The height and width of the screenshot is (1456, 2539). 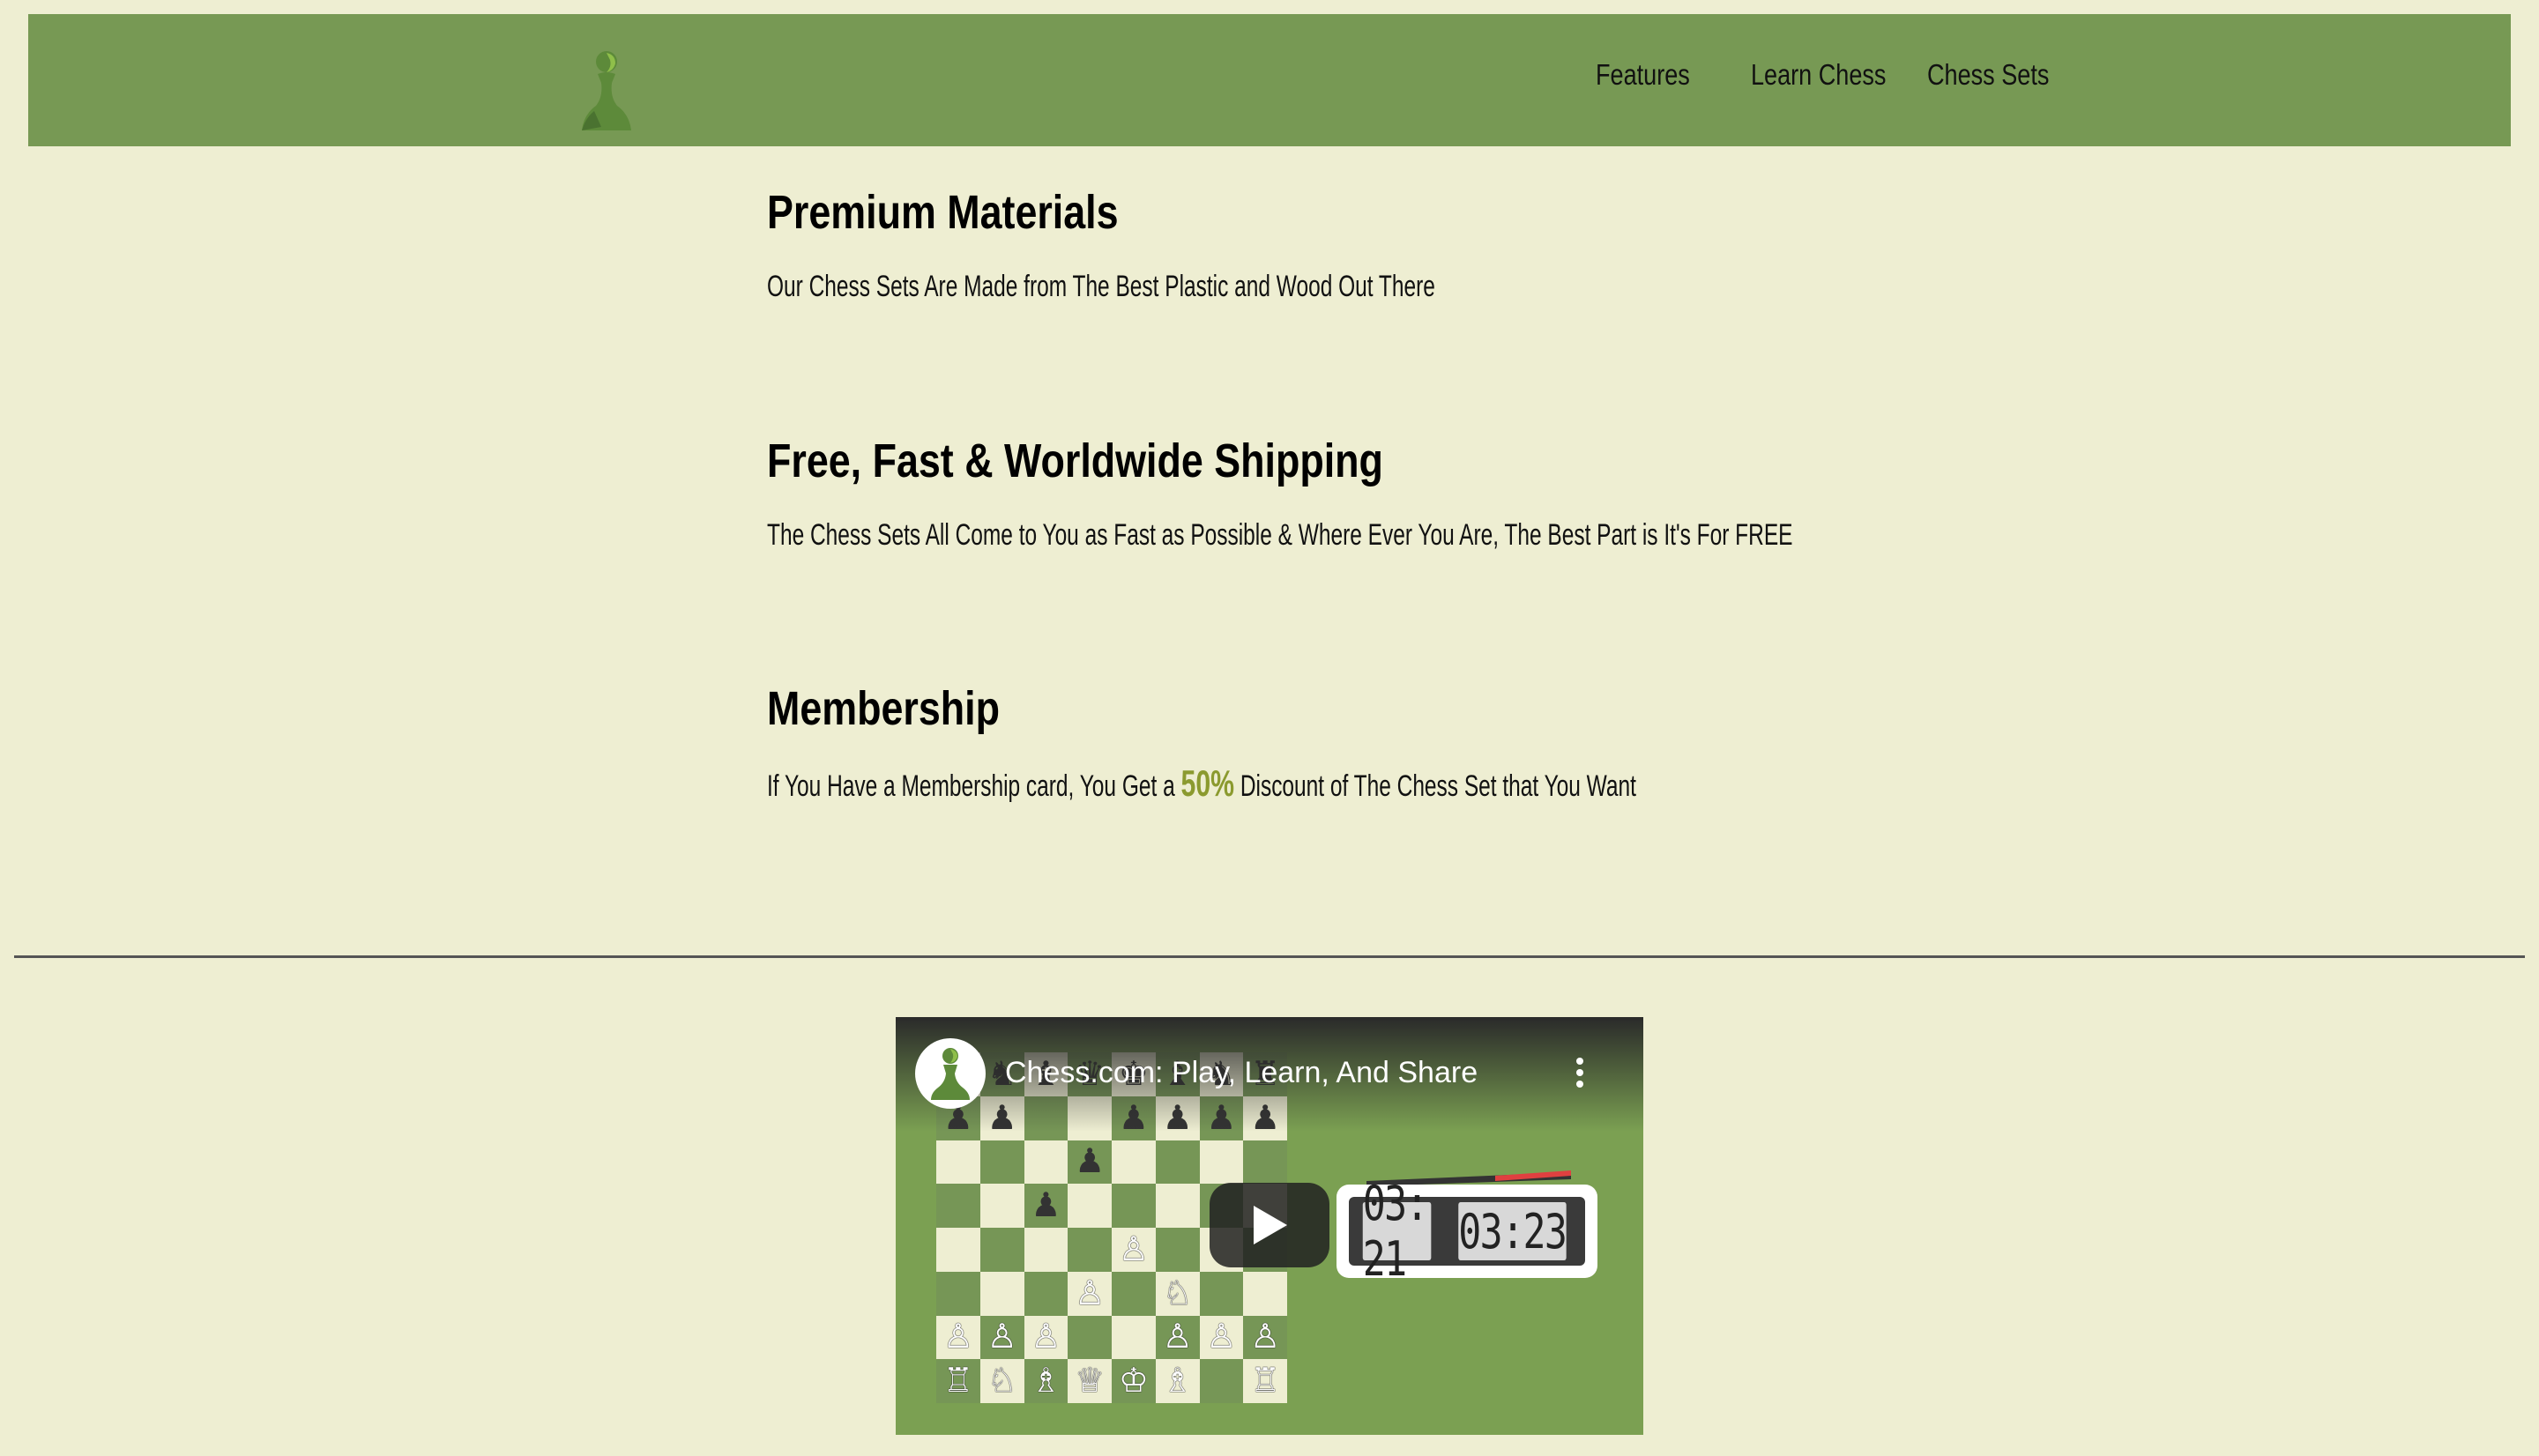 I want to click on board-square: ♕, so click(x=1090, y=1381).